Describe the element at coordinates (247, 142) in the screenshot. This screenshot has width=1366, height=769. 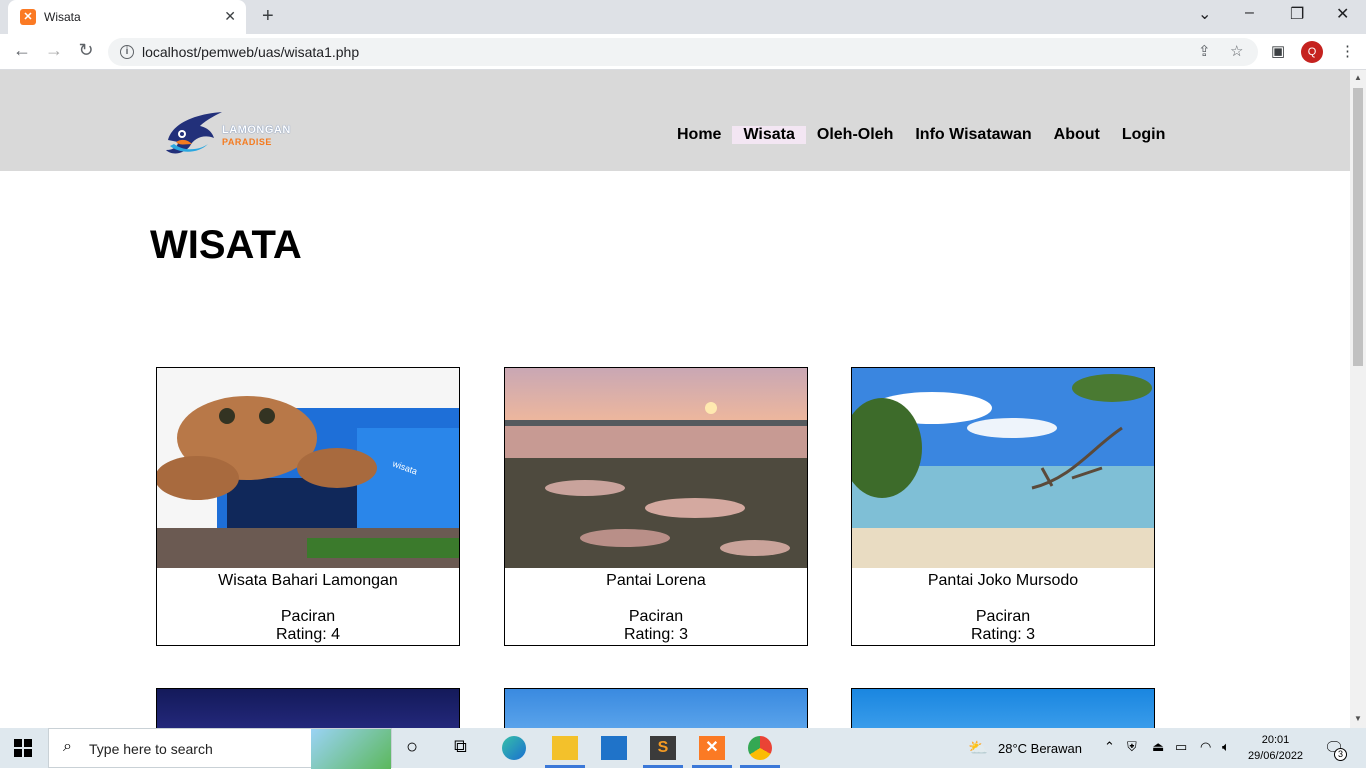
I see `logo-text-paradise: PARADISE` at that location.